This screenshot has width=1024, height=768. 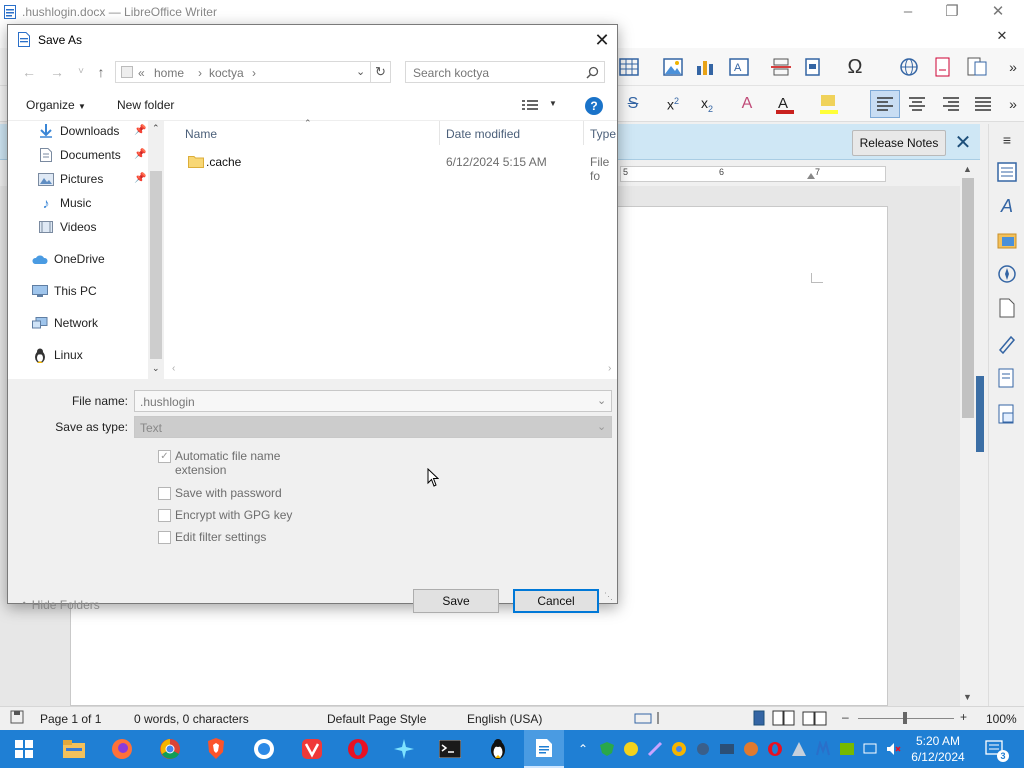 What do you see at coordinates (78, 131) in the screenshot?
I see `nav-item-downloads: Downloads` at bounding box center [78, 131].